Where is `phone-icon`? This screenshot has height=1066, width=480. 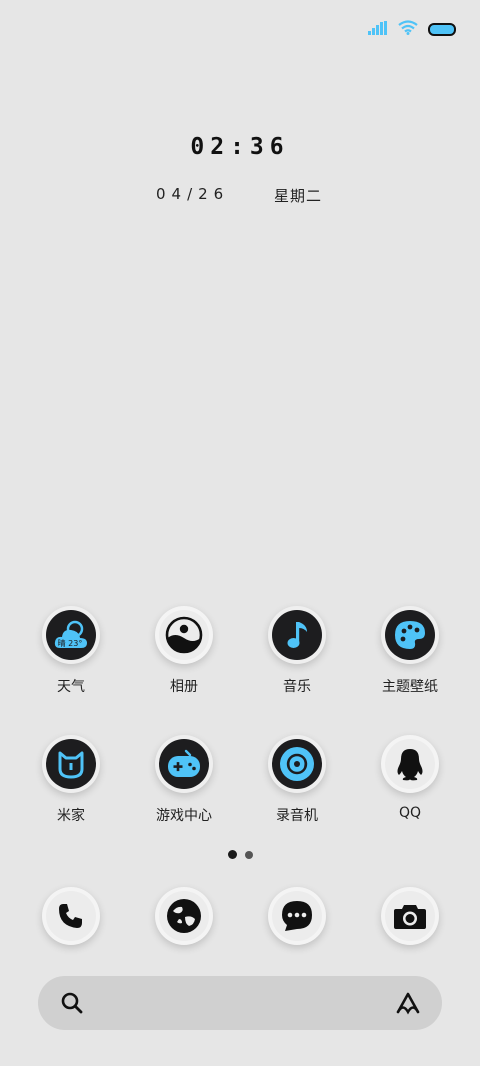 phone-icon is located at coordinates (71, 916).